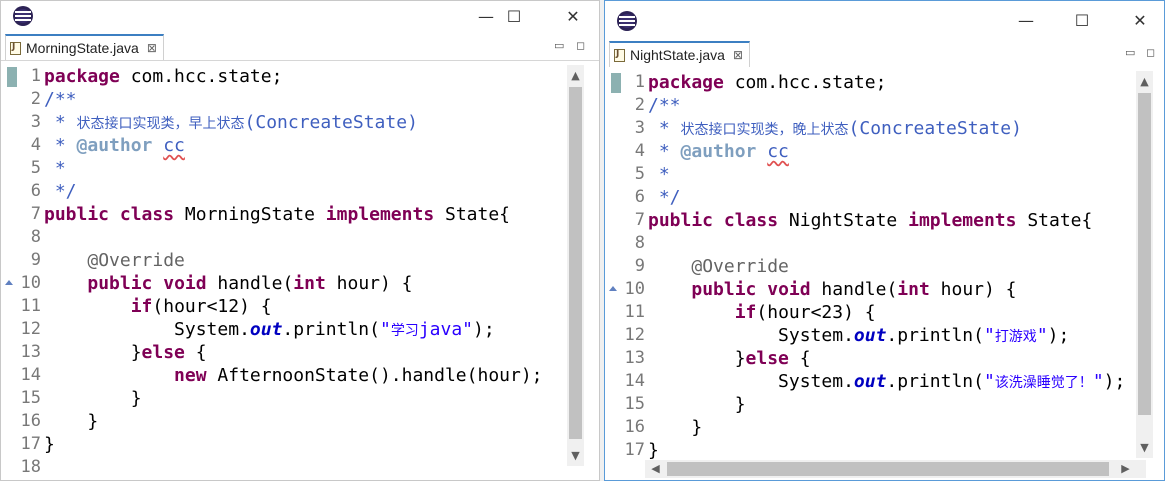 The width and height of the screenshot is (1165, 481). I want to click on code-token: package, so click(82, 76).